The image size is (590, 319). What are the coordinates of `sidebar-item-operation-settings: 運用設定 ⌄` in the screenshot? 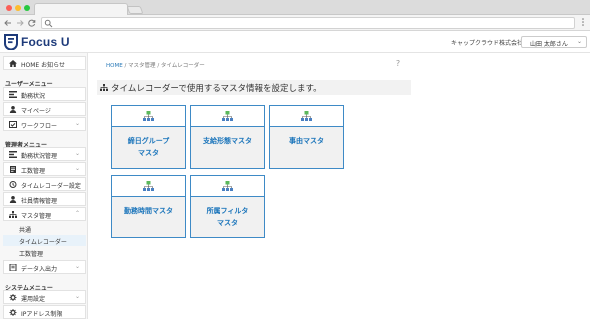 It's located at (44, 297).